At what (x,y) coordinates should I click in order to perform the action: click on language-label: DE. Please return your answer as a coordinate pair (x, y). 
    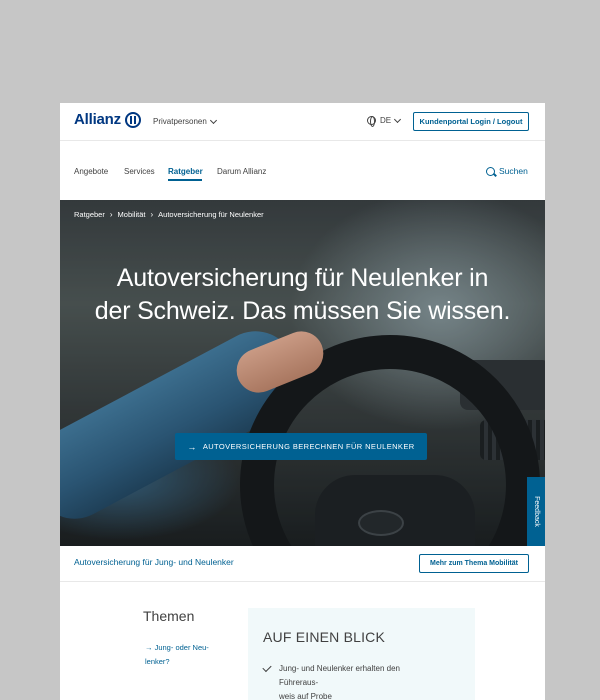
    Looking at the image, I should click on (386, 120).